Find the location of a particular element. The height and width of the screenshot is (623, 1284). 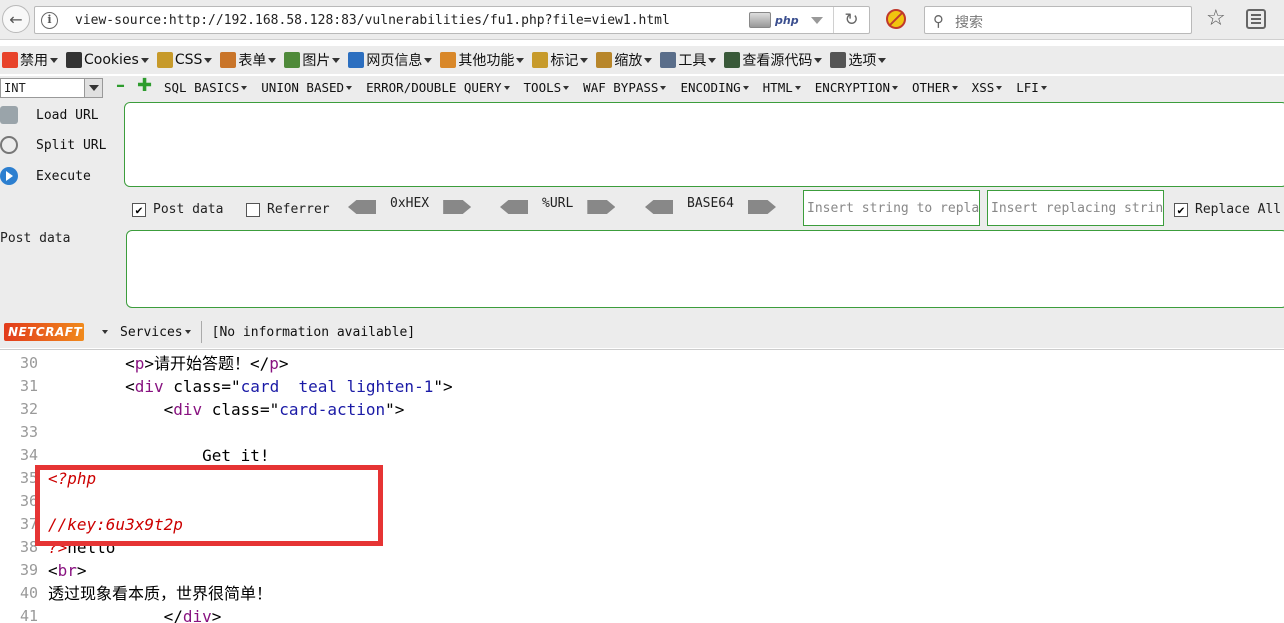

hex-label: 0xHEX is located at coordinates (410, 203).